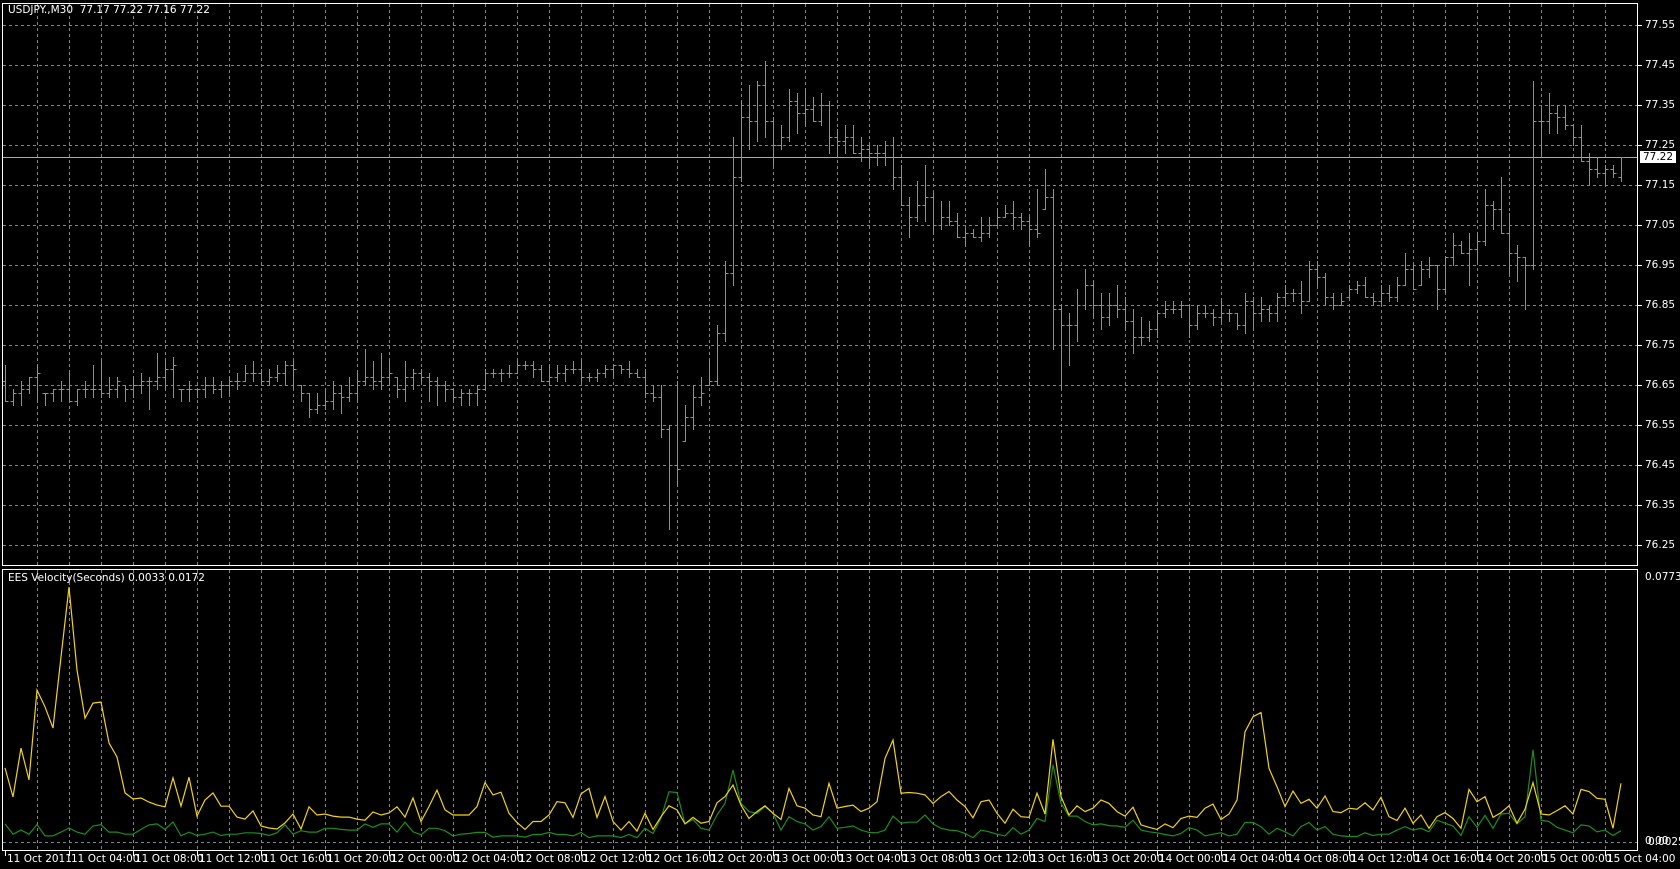  I want to click on time-axis-label: 14 Oct 16:00, so click(1449, 859).